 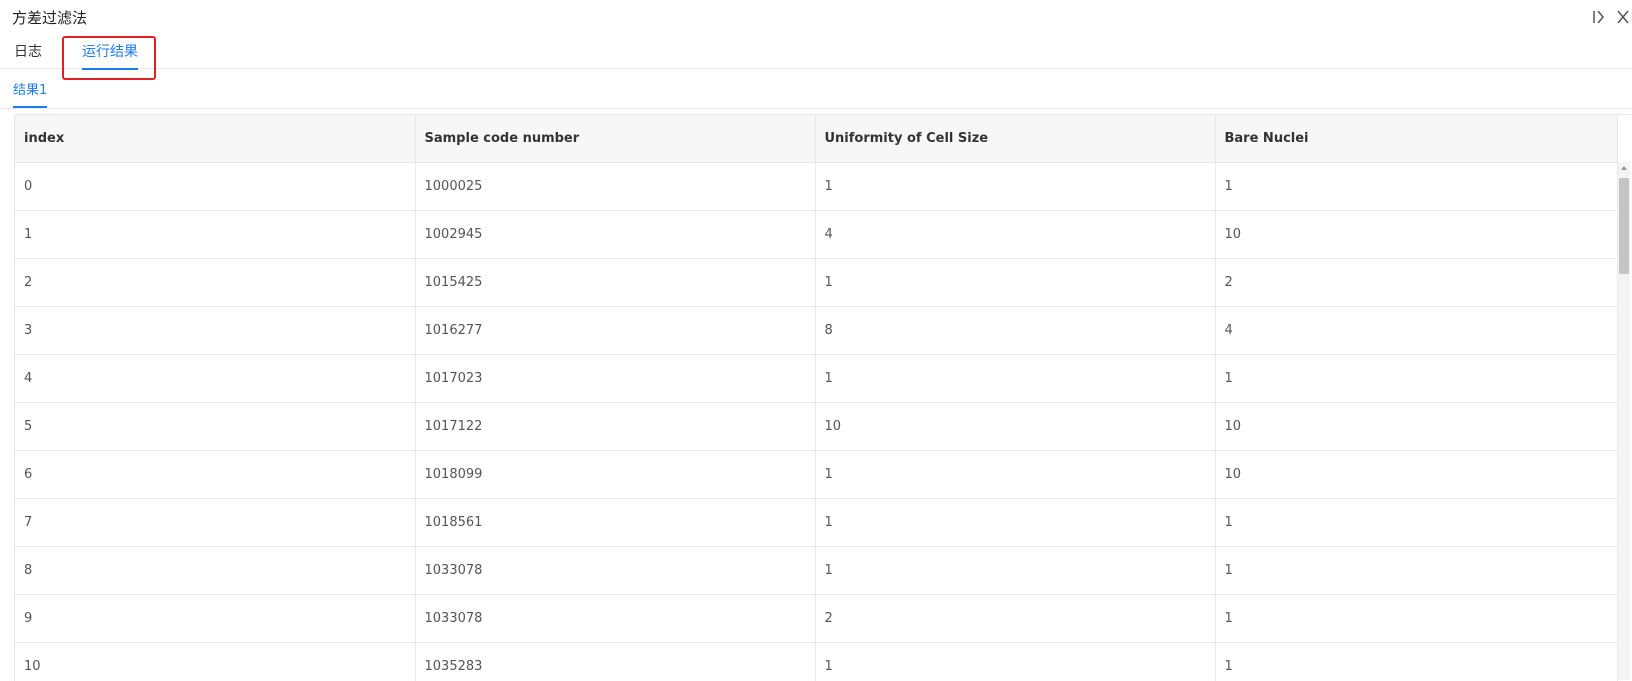 I want to click on cell-index: 6, so click(x=215, y=475).